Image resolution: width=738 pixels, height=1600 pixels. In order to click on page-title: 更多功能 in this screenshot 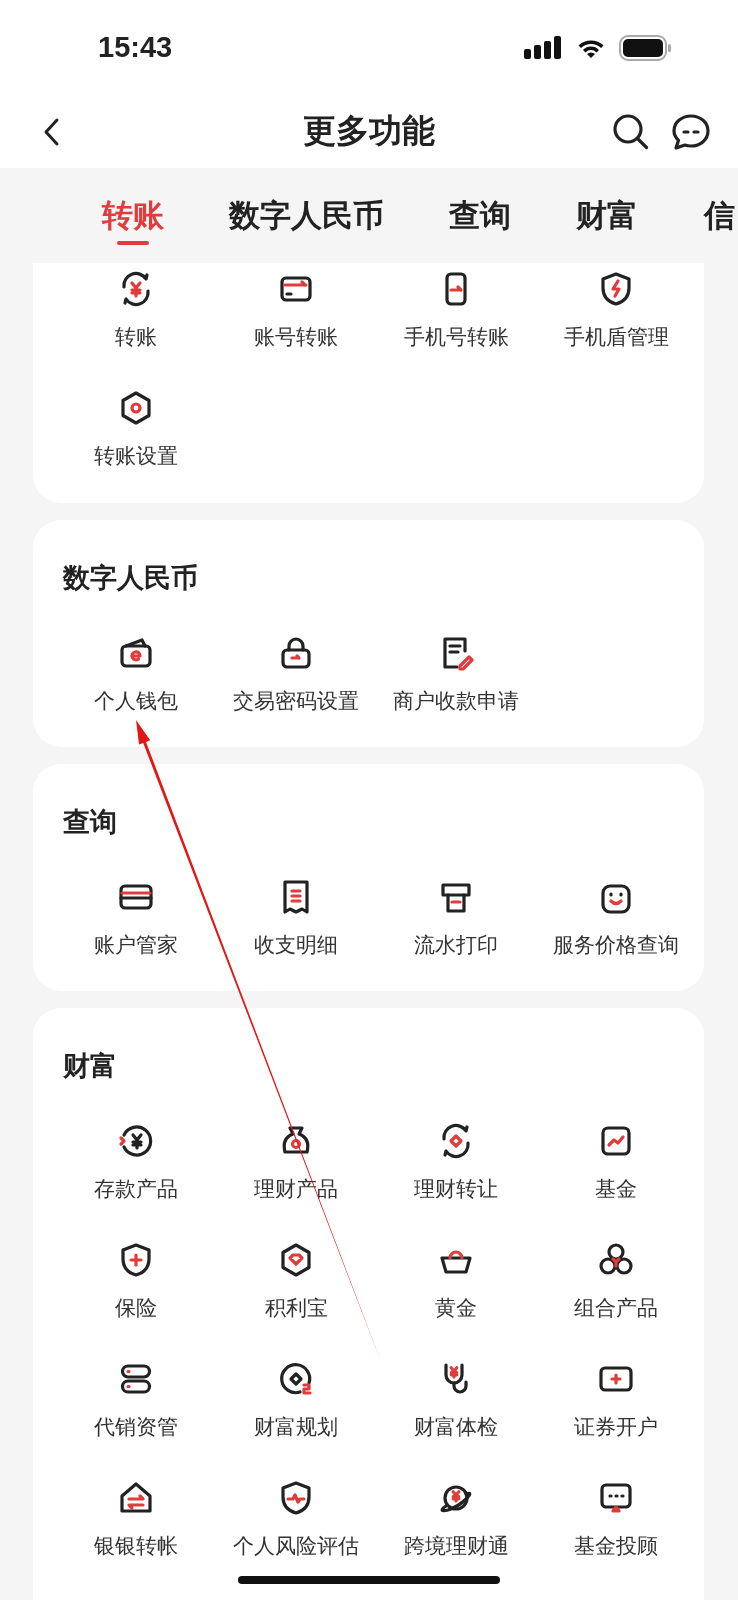, I will do `click(369, 131)`.